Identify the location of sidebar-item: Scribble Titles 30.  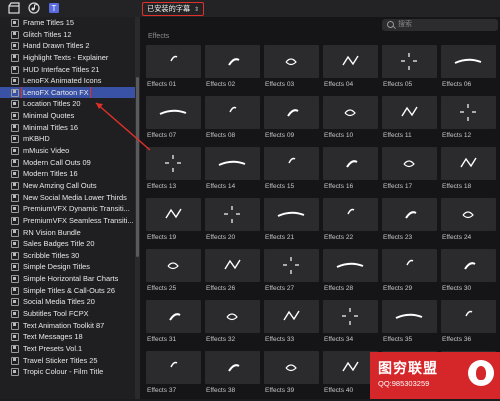
(67, 256).